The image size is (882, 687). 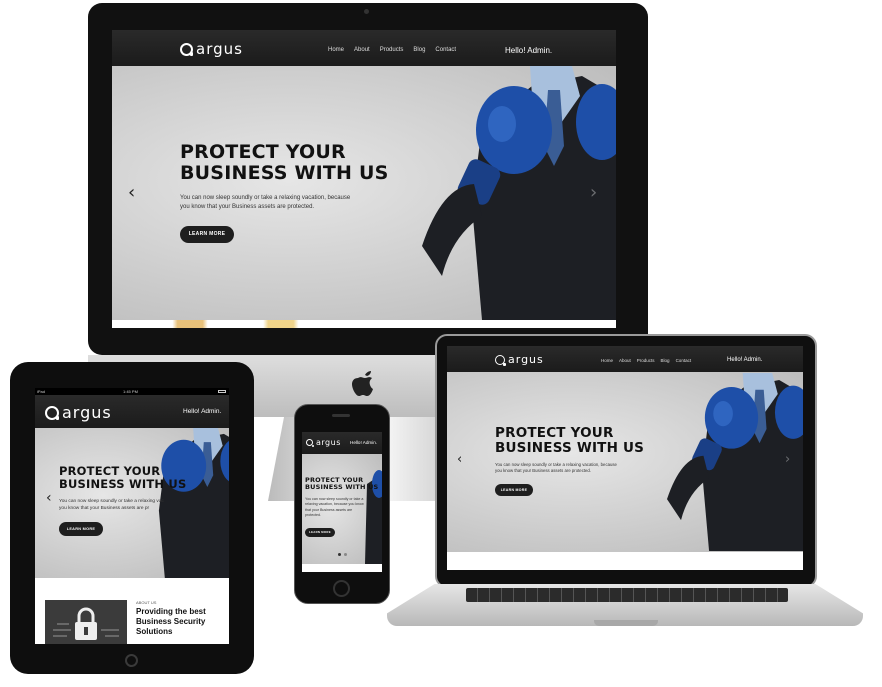 I want to click on phone-speaker, so click(x=341, y=415).